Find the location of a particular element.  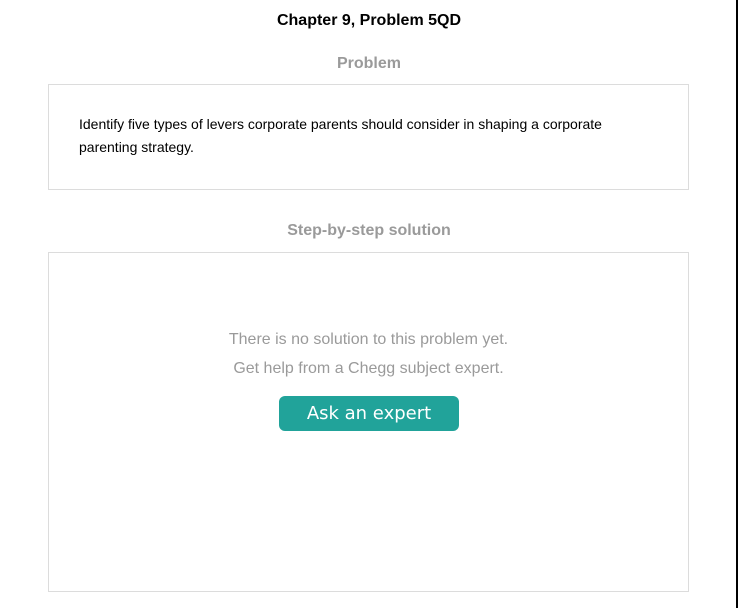

solution-heading: Step-by-step solution is located at coordinates (369, 230).